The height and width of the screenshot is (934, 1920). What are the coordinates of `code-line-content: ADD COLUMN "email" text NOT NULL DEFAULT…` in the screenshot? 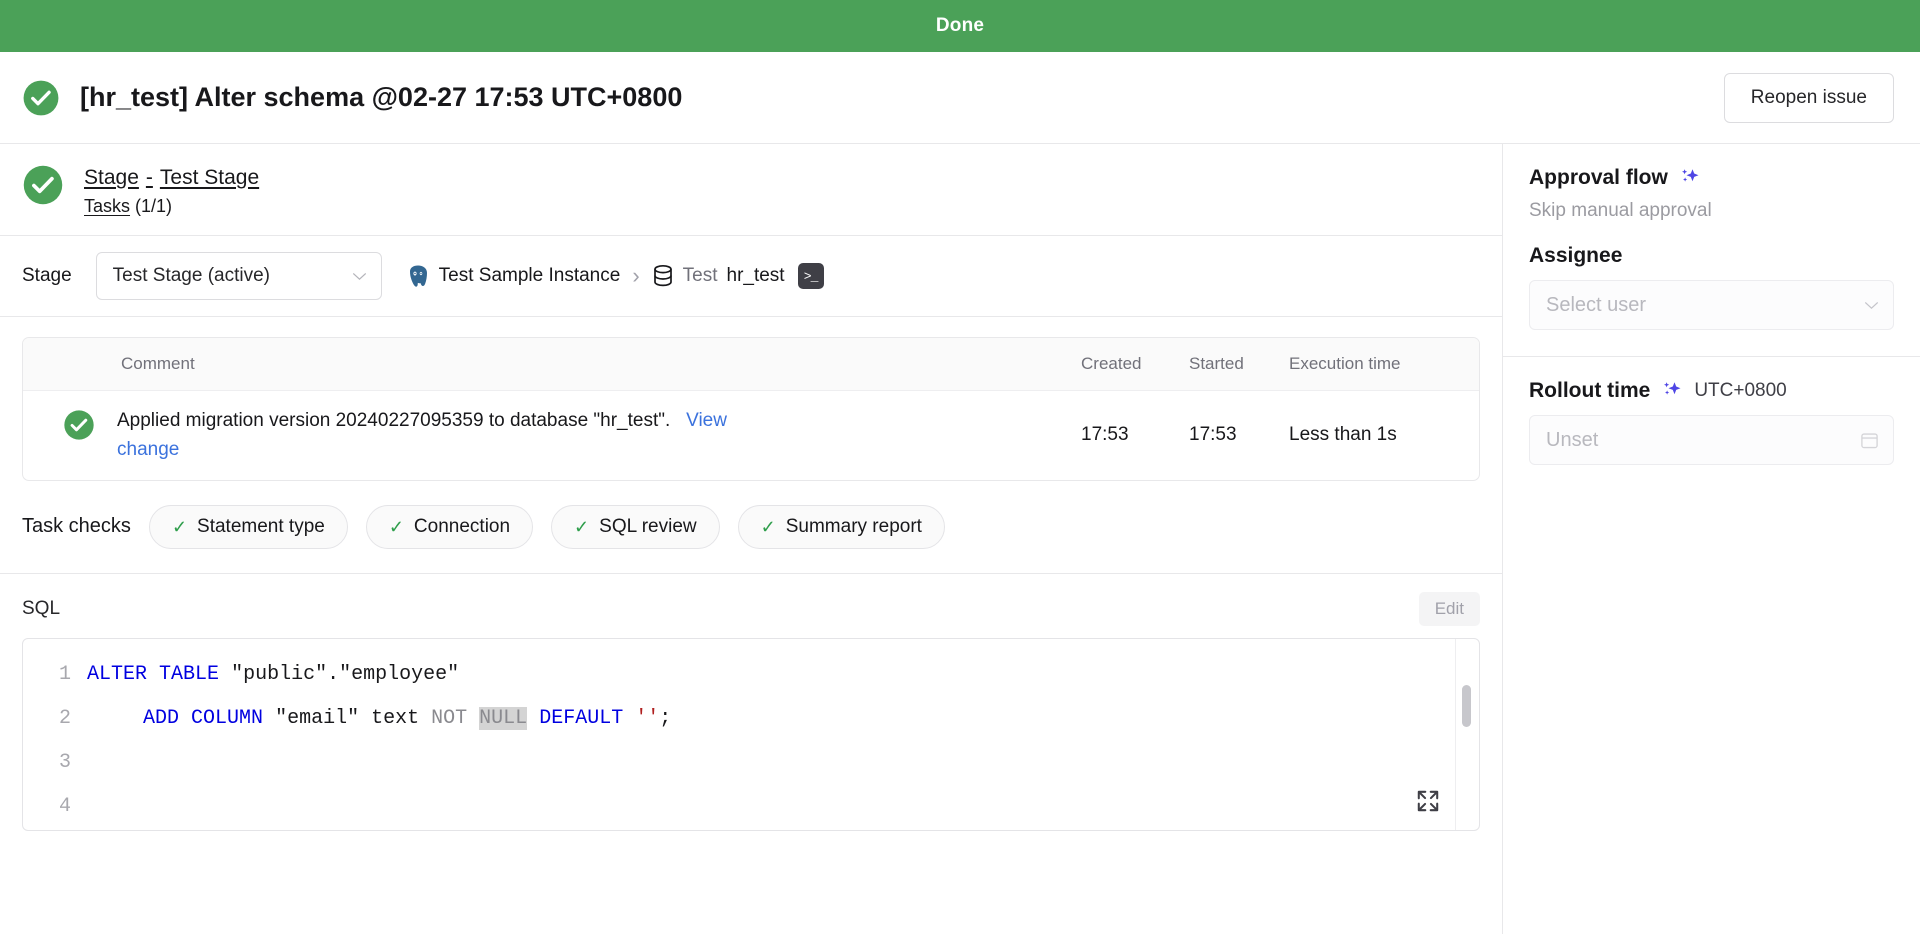 It's located at (407, 718).